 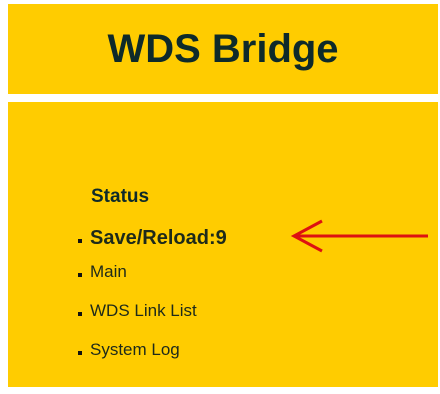 What do you see at coordinates (359, 236) in the screenshot?
I see `left-arrow-icon` at bounding box center [359, 236].